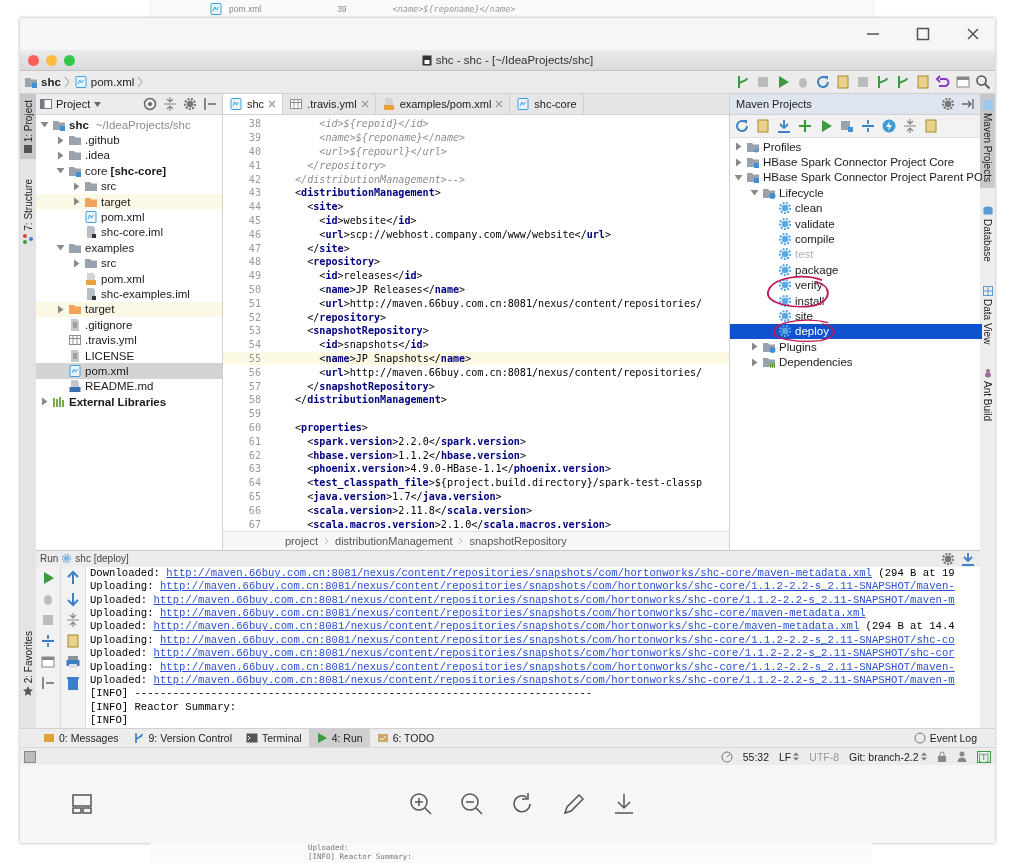 The width and height of the screenshot is (1015, 863). What do you see at coordinates (856, 270) in the screenshot?
I see `tree-item: package` at bounding box center [856, 270].